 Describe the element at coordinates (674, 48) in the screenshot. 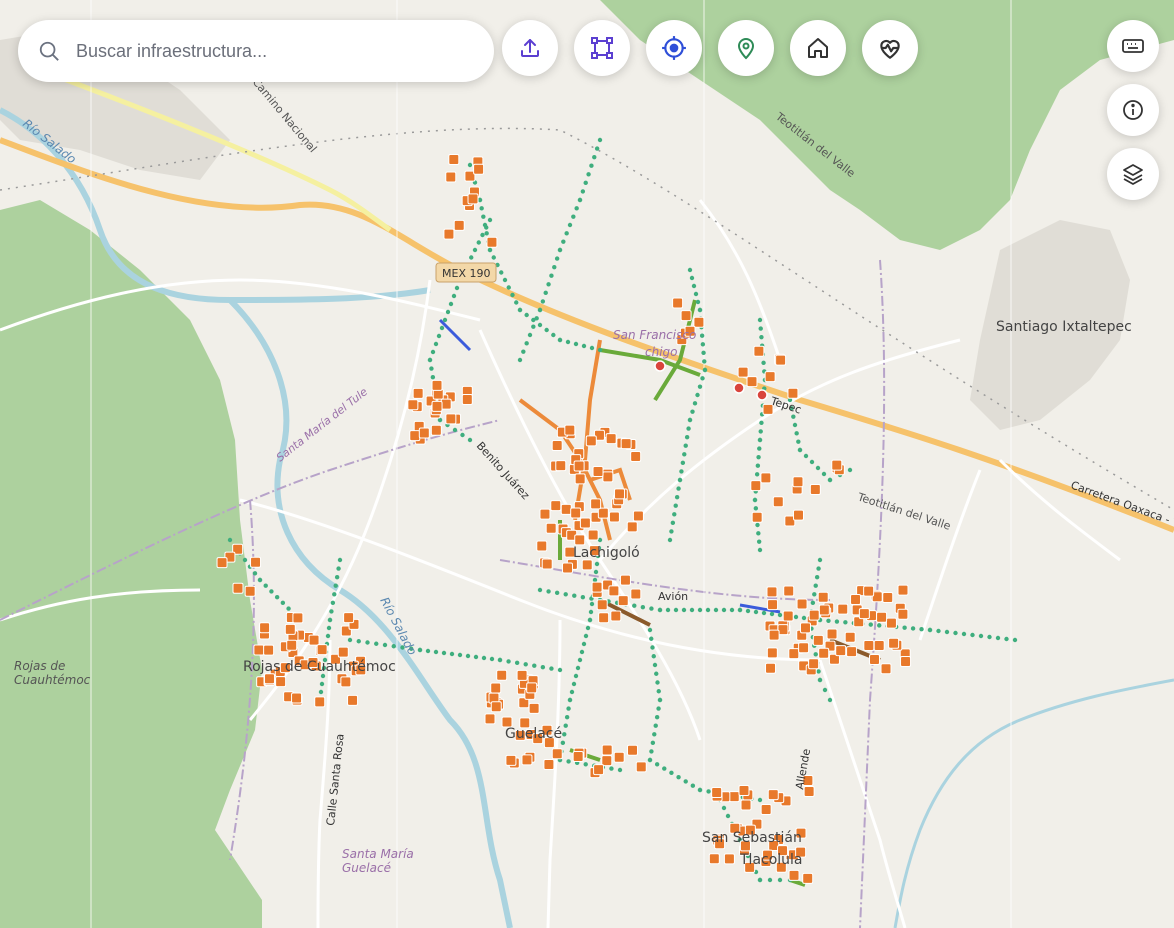

I see `locate-button` at that location.